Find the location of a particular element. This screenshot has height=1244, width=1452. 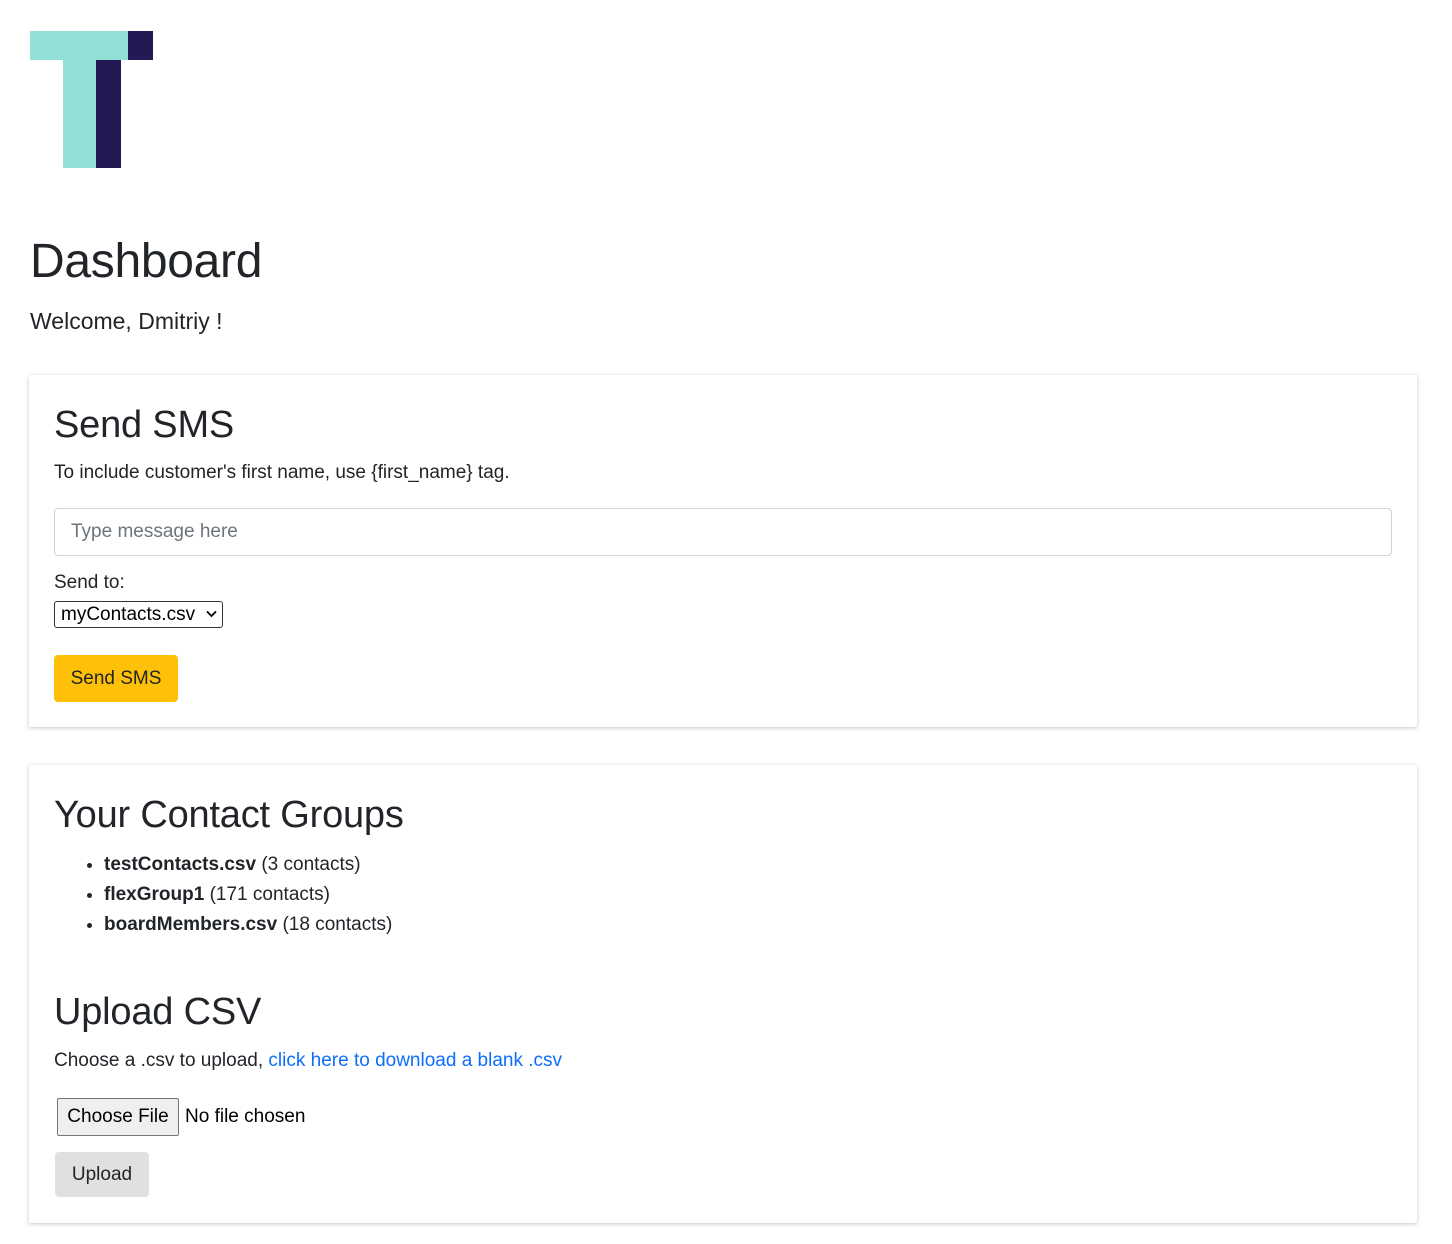

upload-hint-text: Choose a .csv to upload, is located at coordinates (159, 1060).